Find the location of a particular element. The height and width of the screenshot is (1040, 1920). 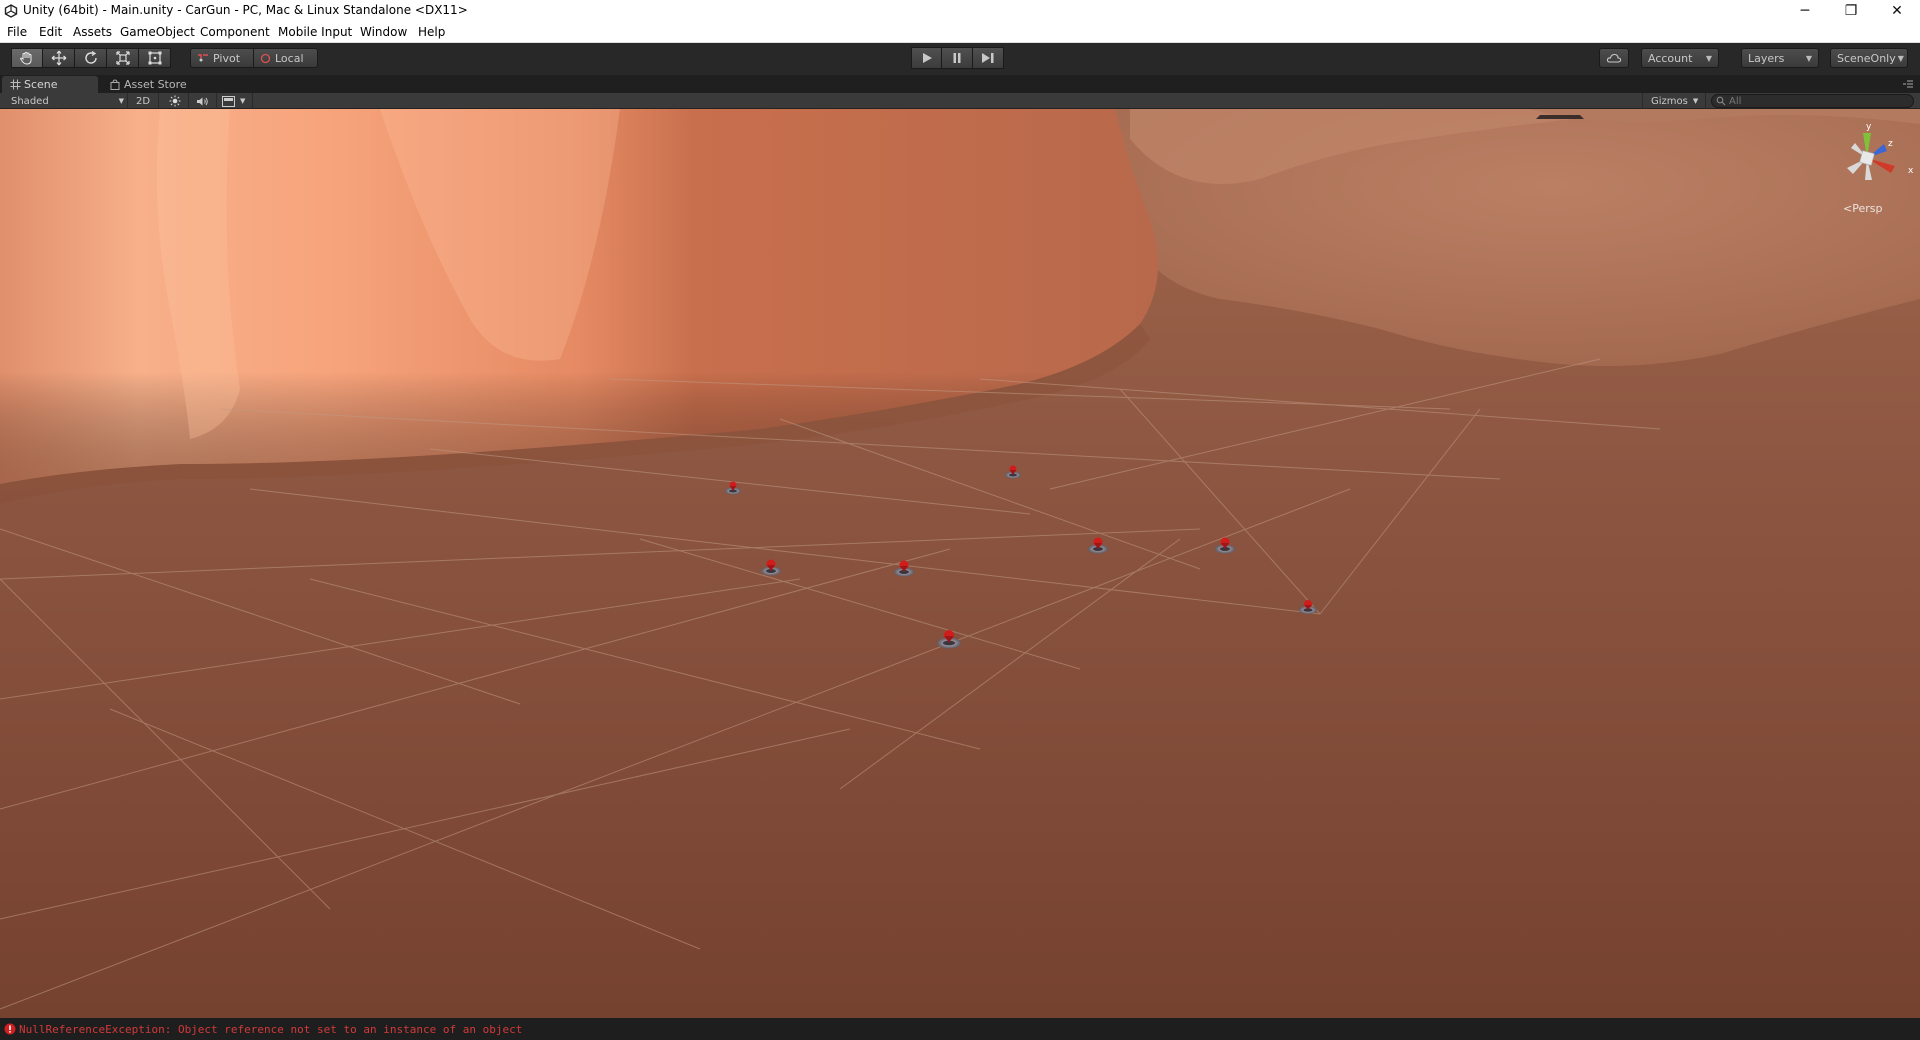

transform-tools is located at coordinates (91, 58).